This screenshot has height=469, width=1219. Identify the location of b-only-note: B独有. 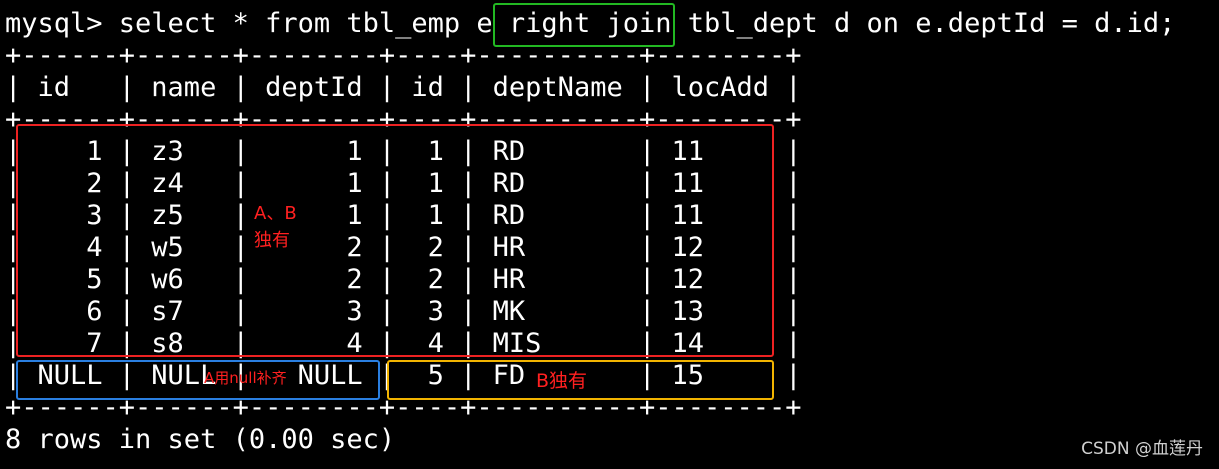
(562, 381).